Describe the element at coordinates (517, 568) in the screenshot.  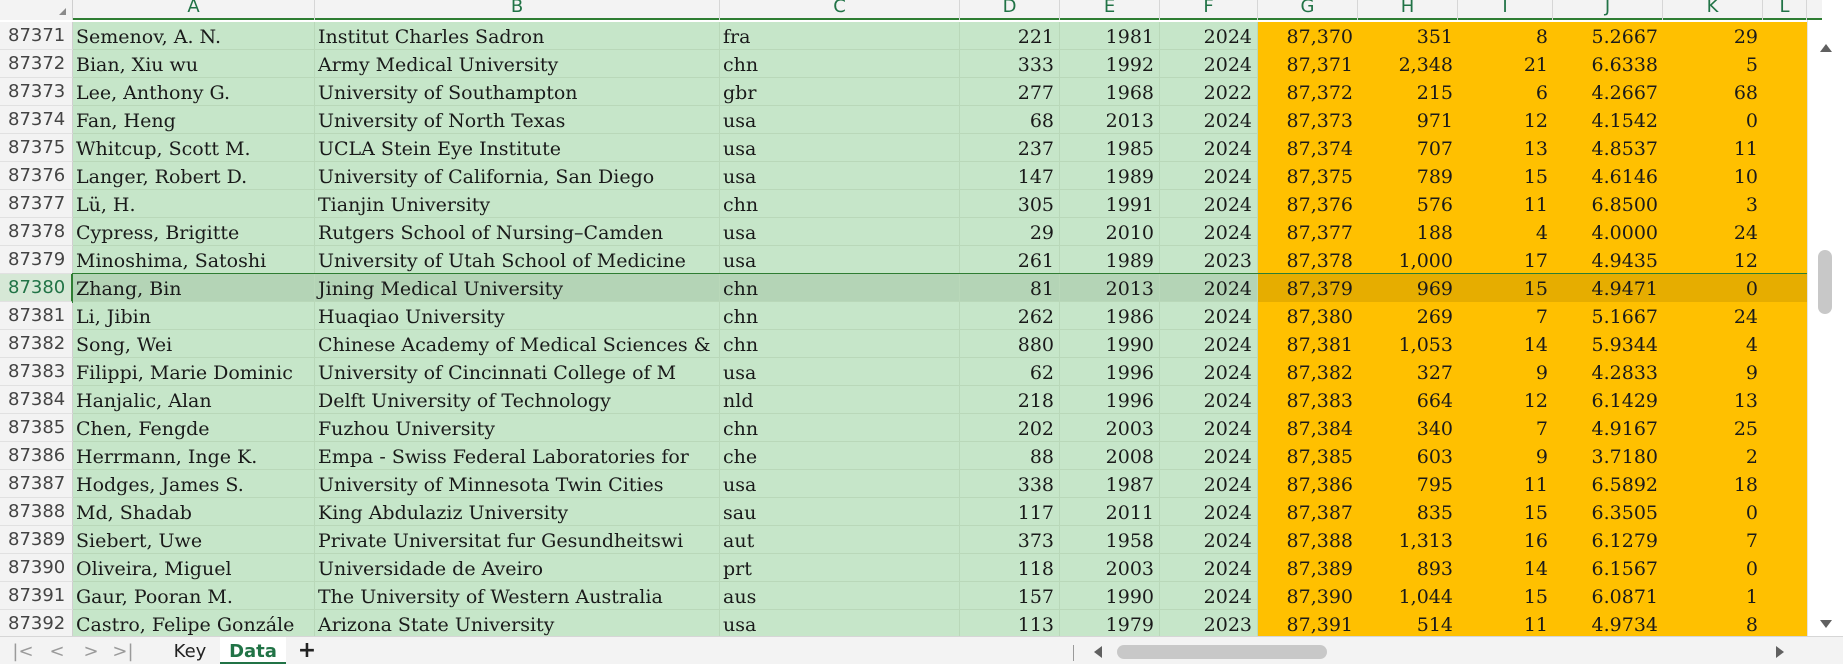
I see `cell-b: Universidade de Aveiro` at that location.